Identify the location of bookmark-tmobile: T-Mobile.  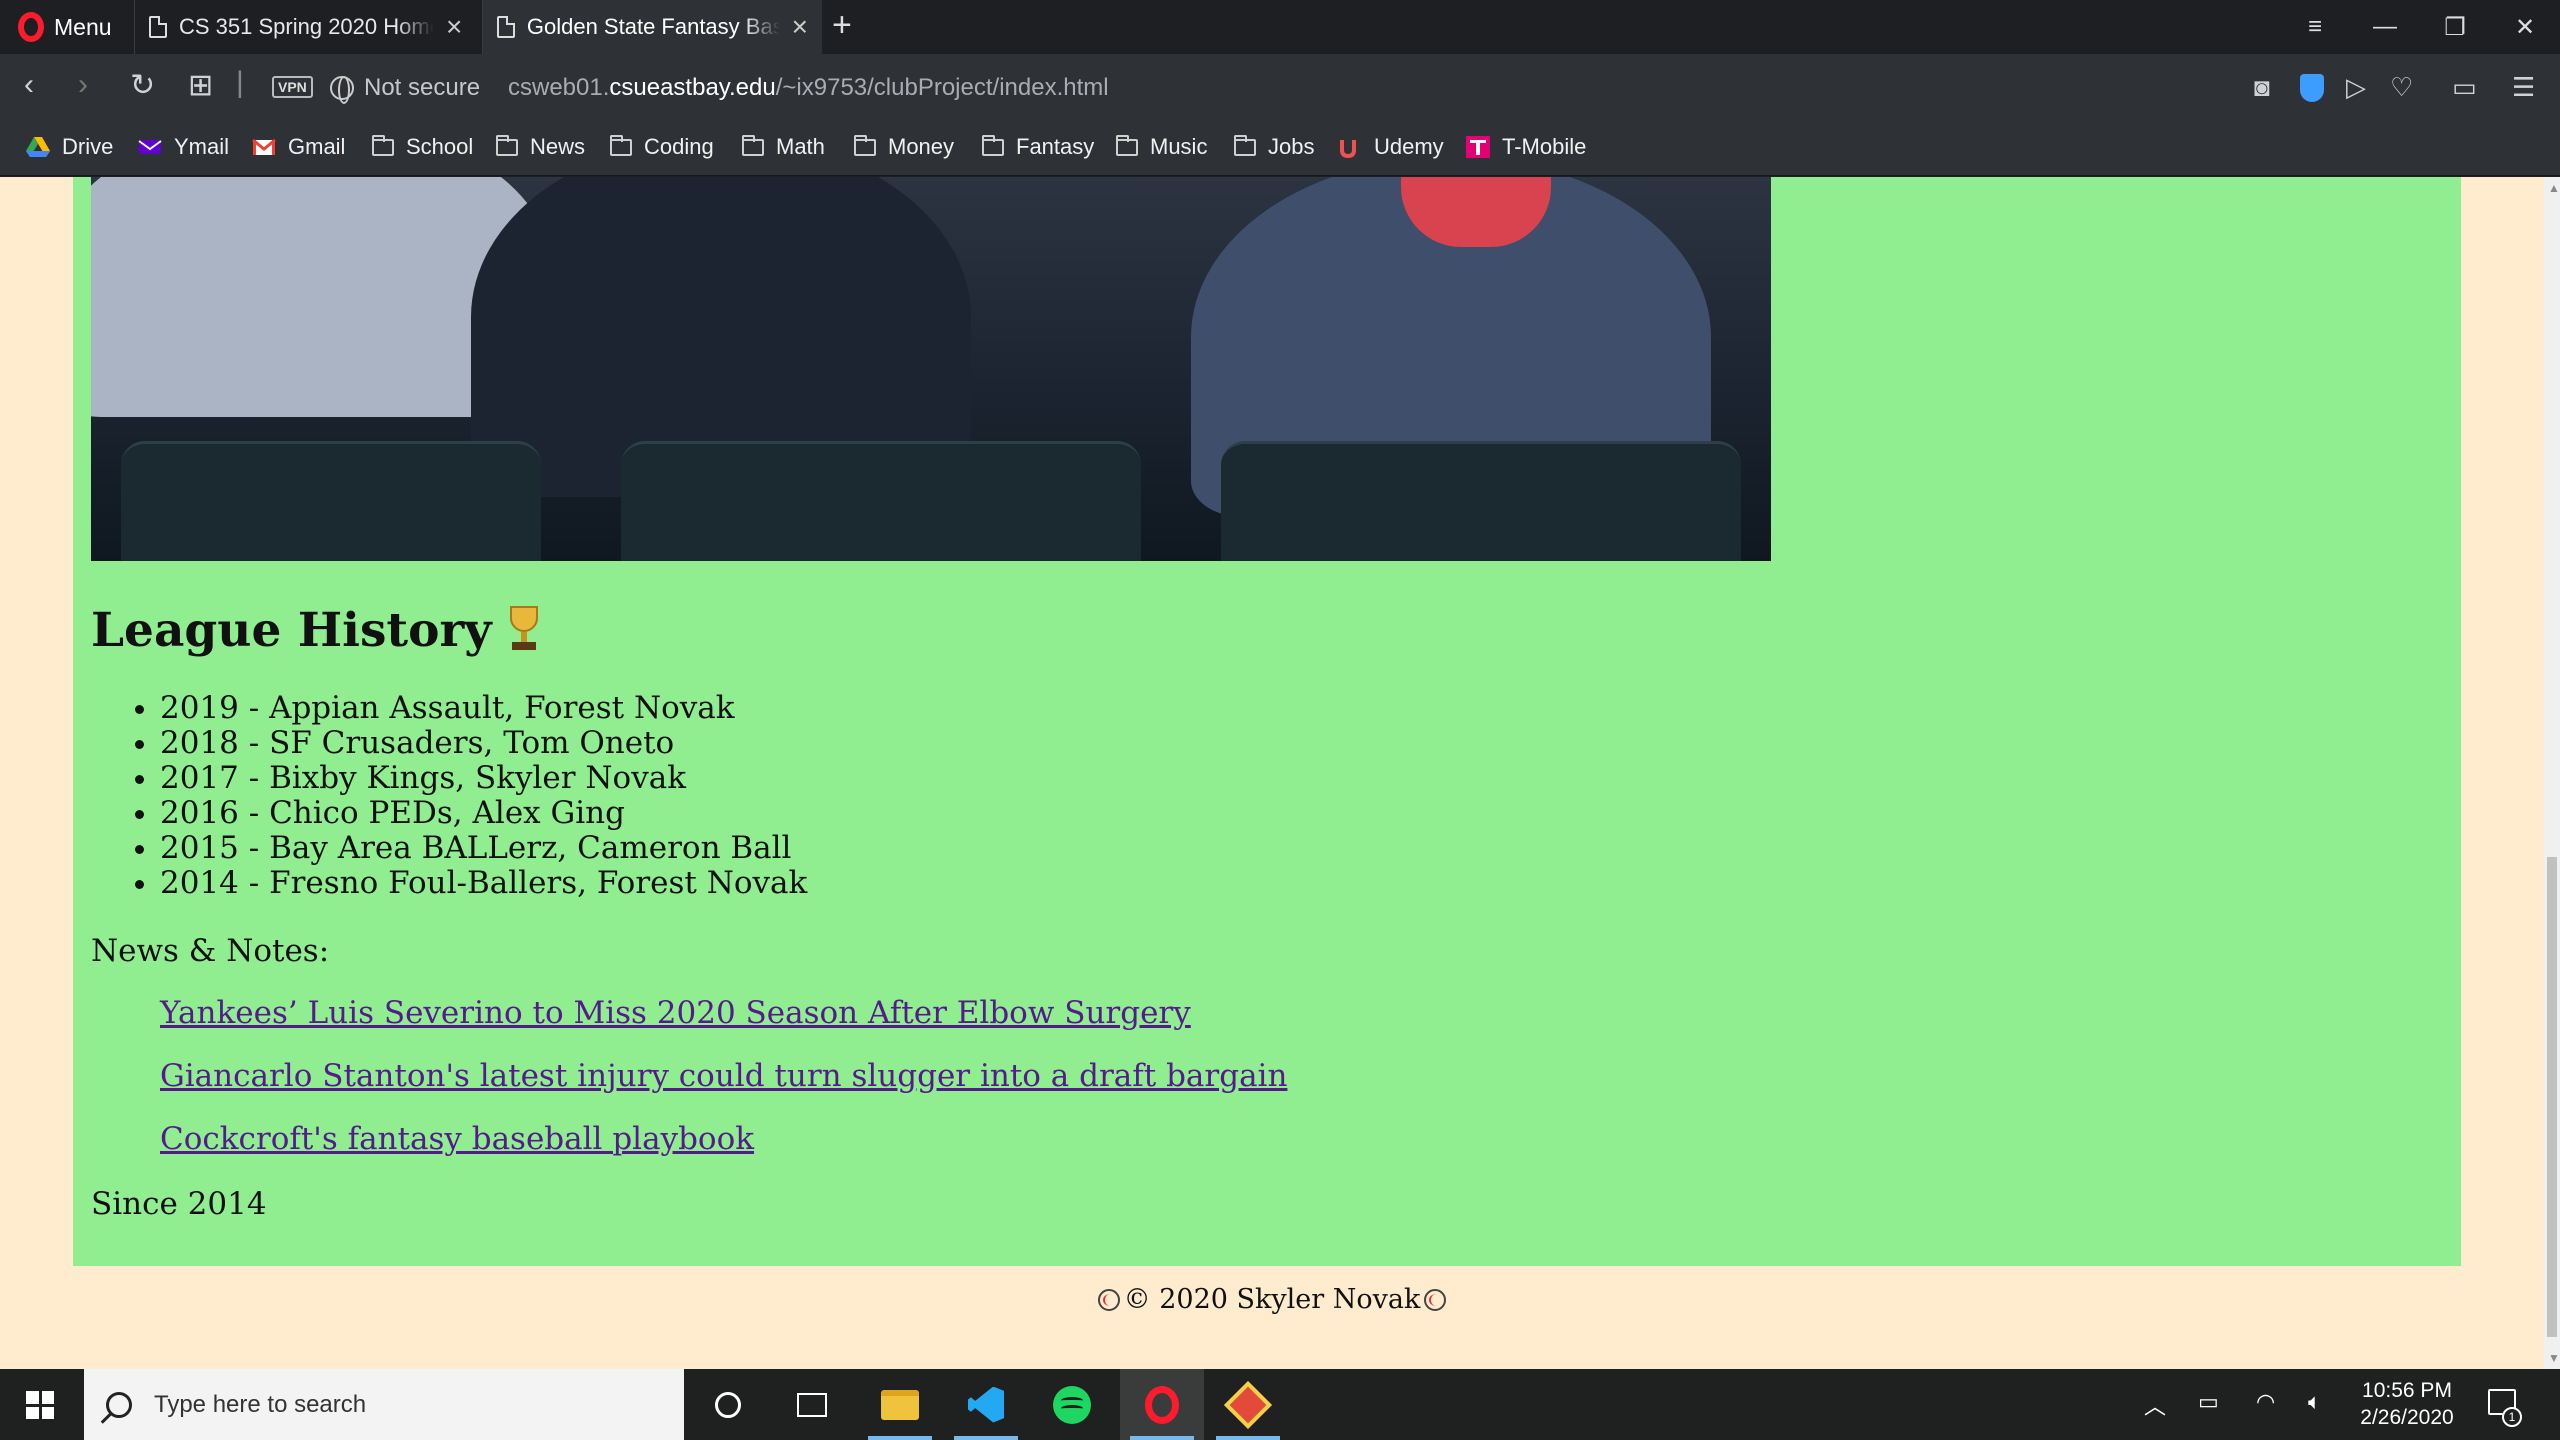
(1526, 147).